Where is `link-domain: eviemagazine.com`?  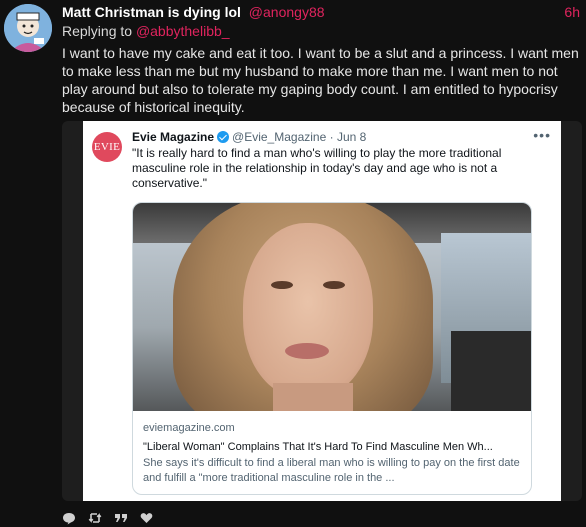
link-domain: eviemagazine.com is located at coordinates (189, 428).